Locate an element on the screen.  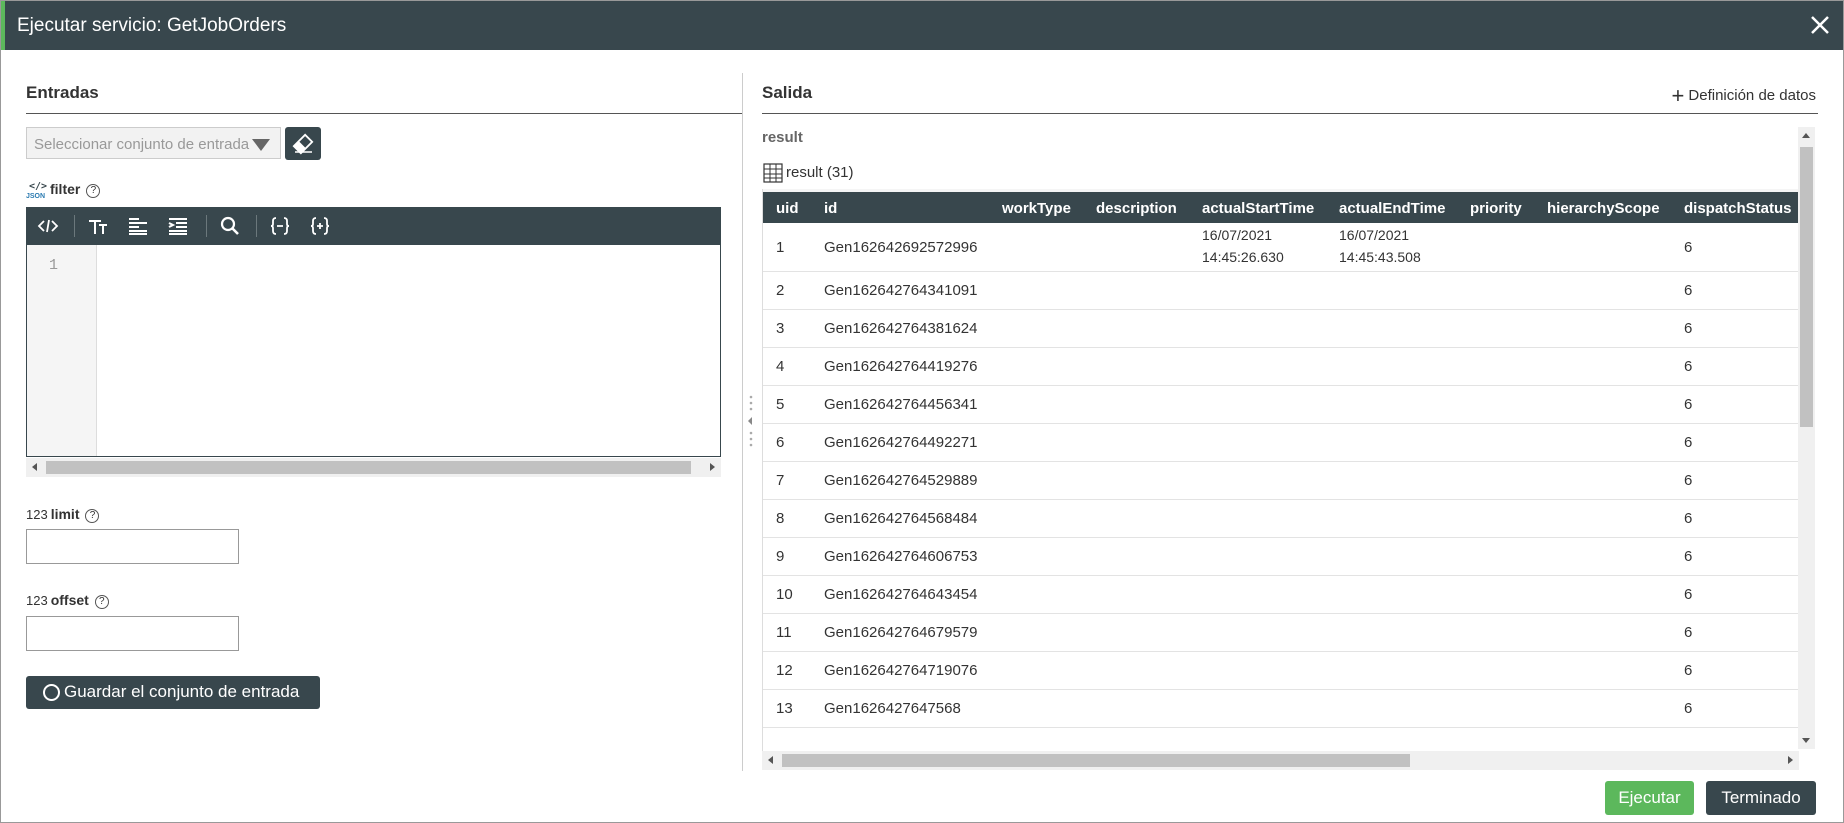
data-definition-button: + Definición de datos is located at coordinates (1744, 96).